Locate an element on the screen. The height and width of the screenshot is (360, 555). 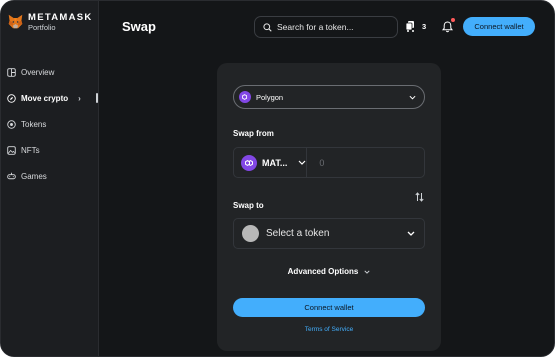
polygon-icon is located at coordinates (245, 97).